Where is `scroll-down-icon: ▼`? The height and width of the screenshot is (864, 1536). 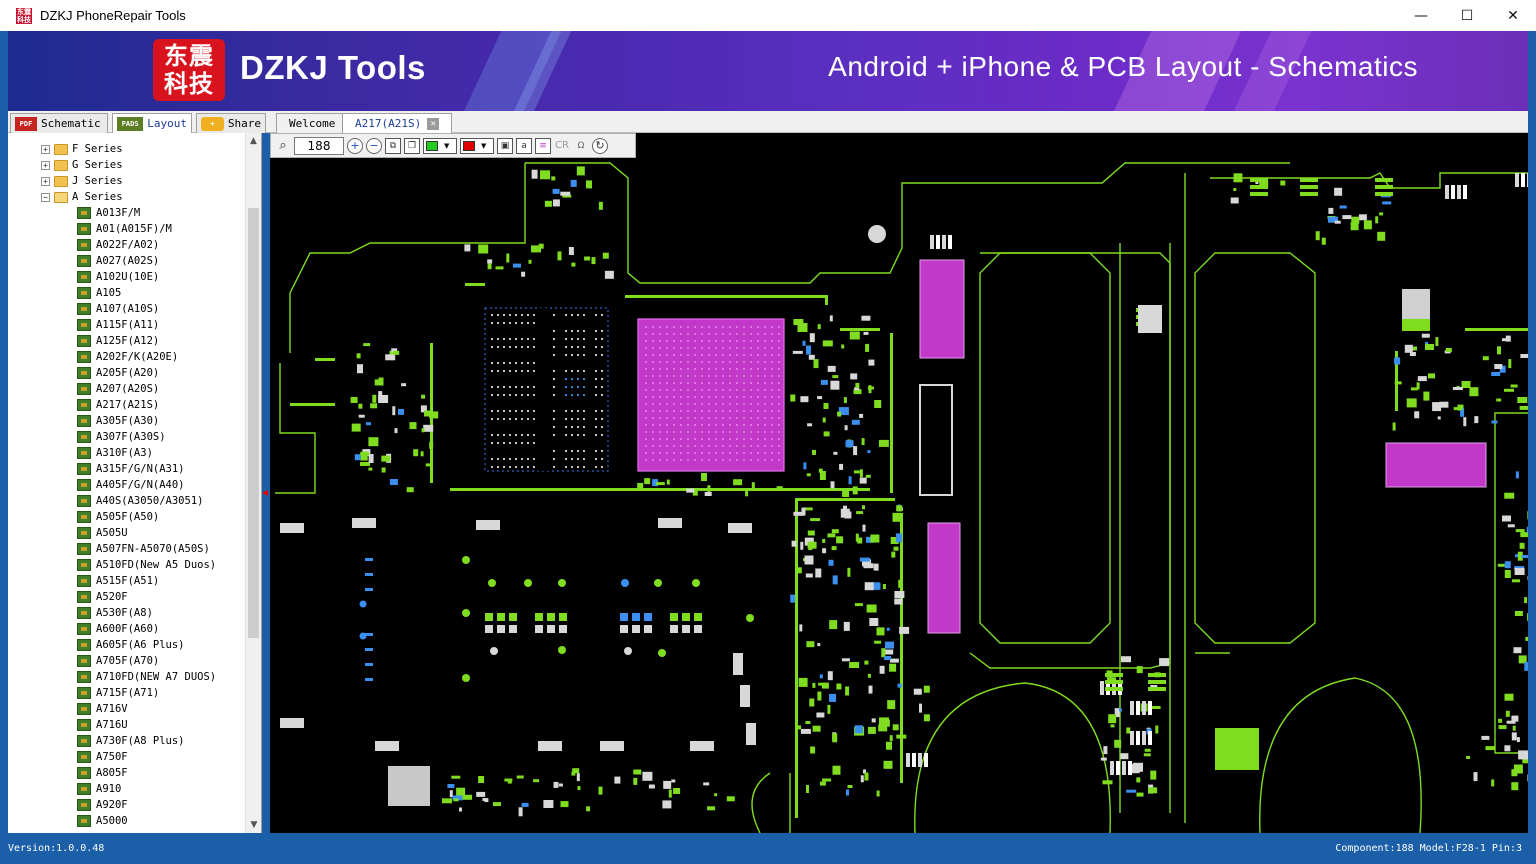
scroll-down-icon: ▼ is located at coordinates (253, 825).